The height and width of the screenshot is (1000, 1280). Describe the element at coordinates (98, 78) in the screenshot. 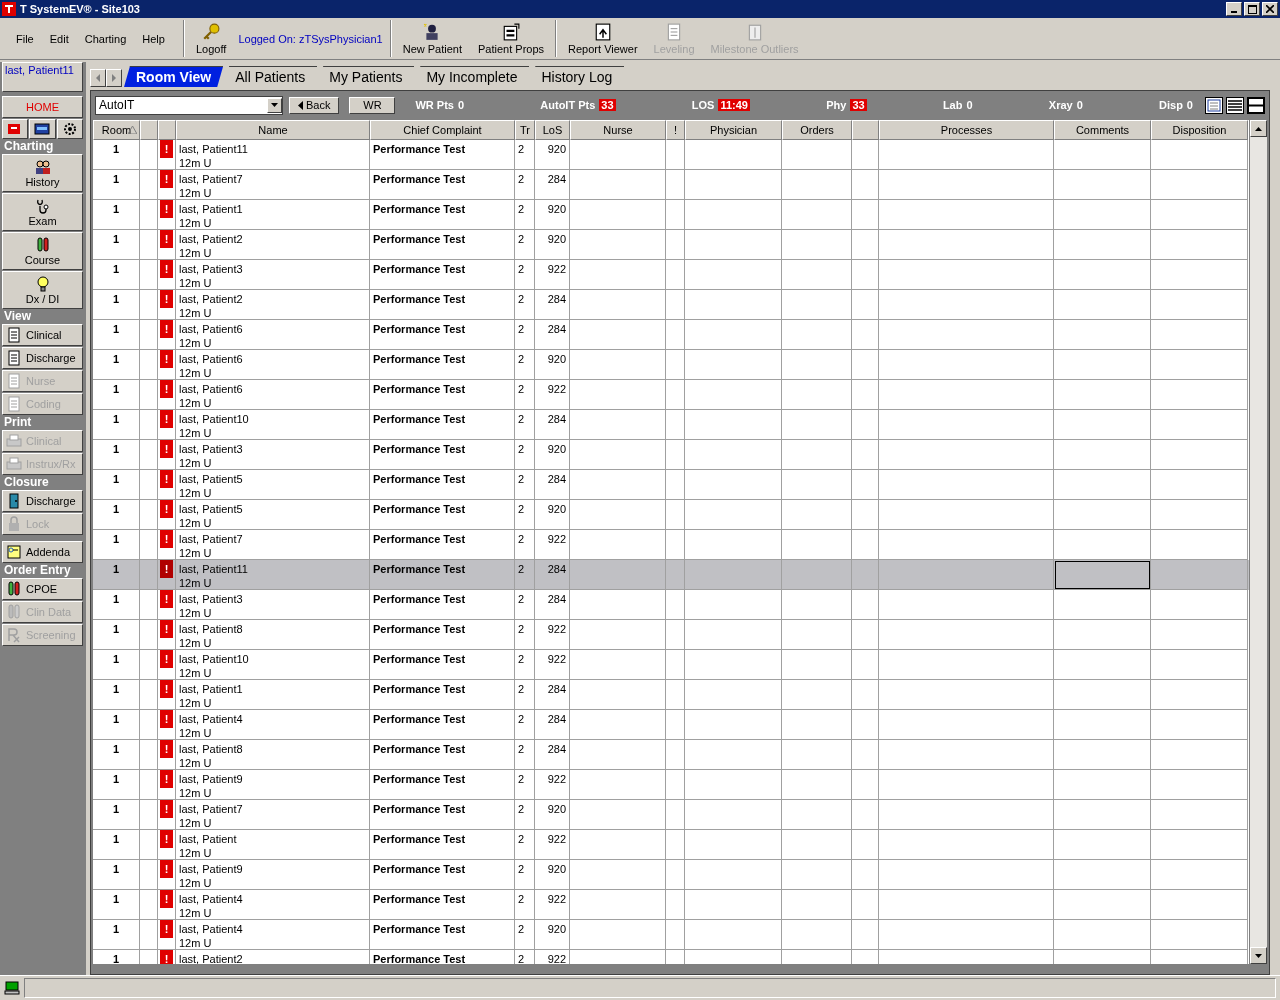

I see `scroll-left-button` at that location.